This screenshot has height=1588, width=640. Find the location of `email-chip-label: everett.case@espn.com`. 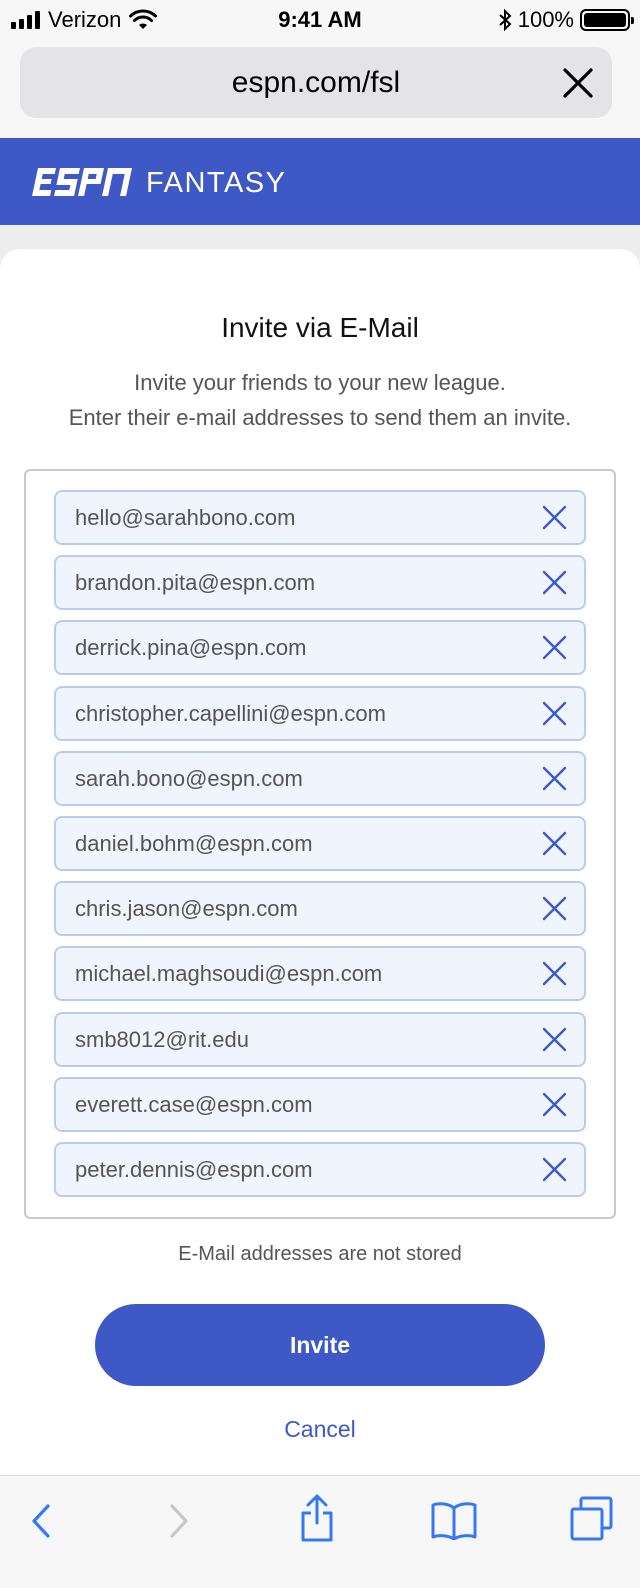

email-chip-label: everett.case@espn.com is located at coordinates (194, 1104).